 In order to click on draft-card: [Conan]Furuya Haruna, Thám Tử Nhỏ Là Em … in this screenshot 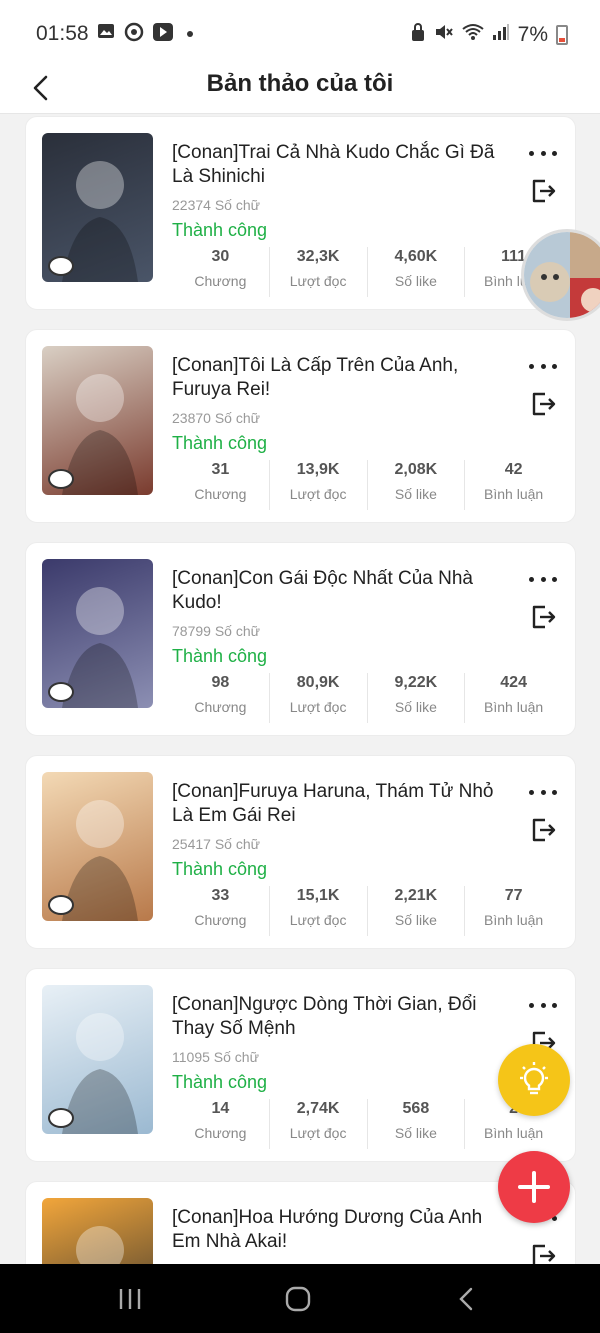, I will do `click(300, 852)`.